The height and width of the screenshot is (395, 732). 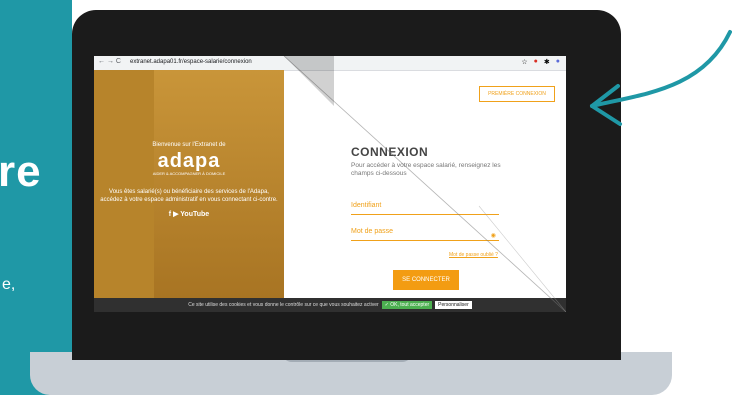 I want to click on teal-side-panel, so click(x=36, y=197).